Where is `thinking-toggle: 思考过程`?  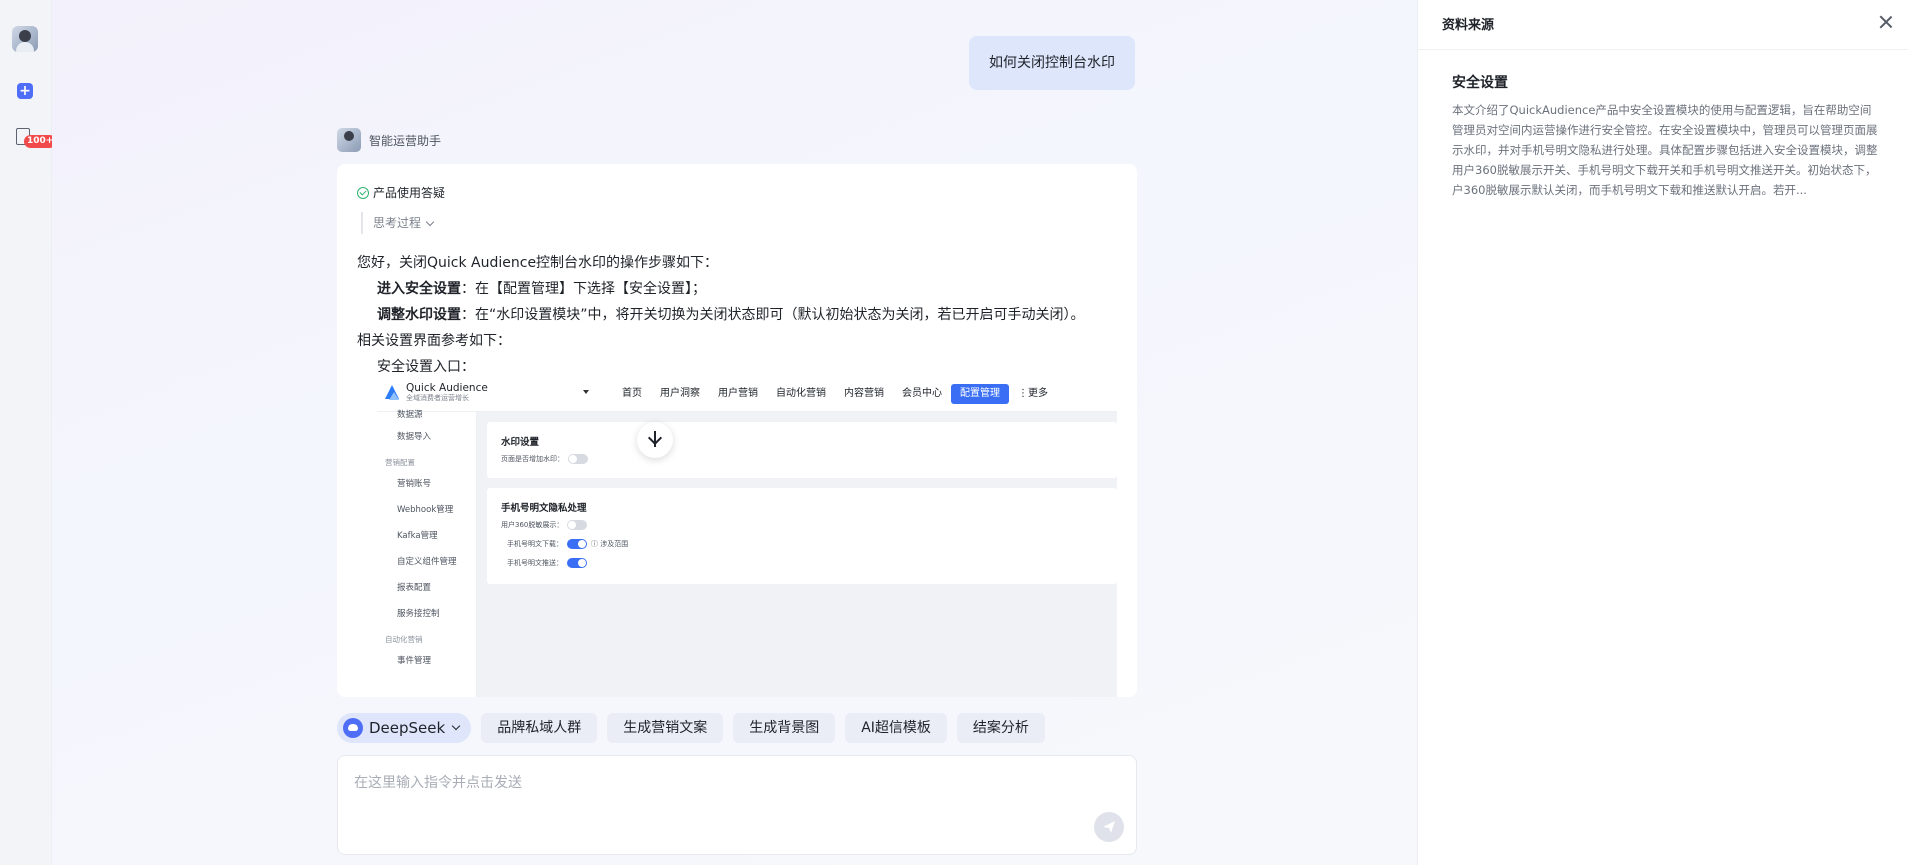 thinking-toggle: 思考过程 is located at coordinates (398, 223).